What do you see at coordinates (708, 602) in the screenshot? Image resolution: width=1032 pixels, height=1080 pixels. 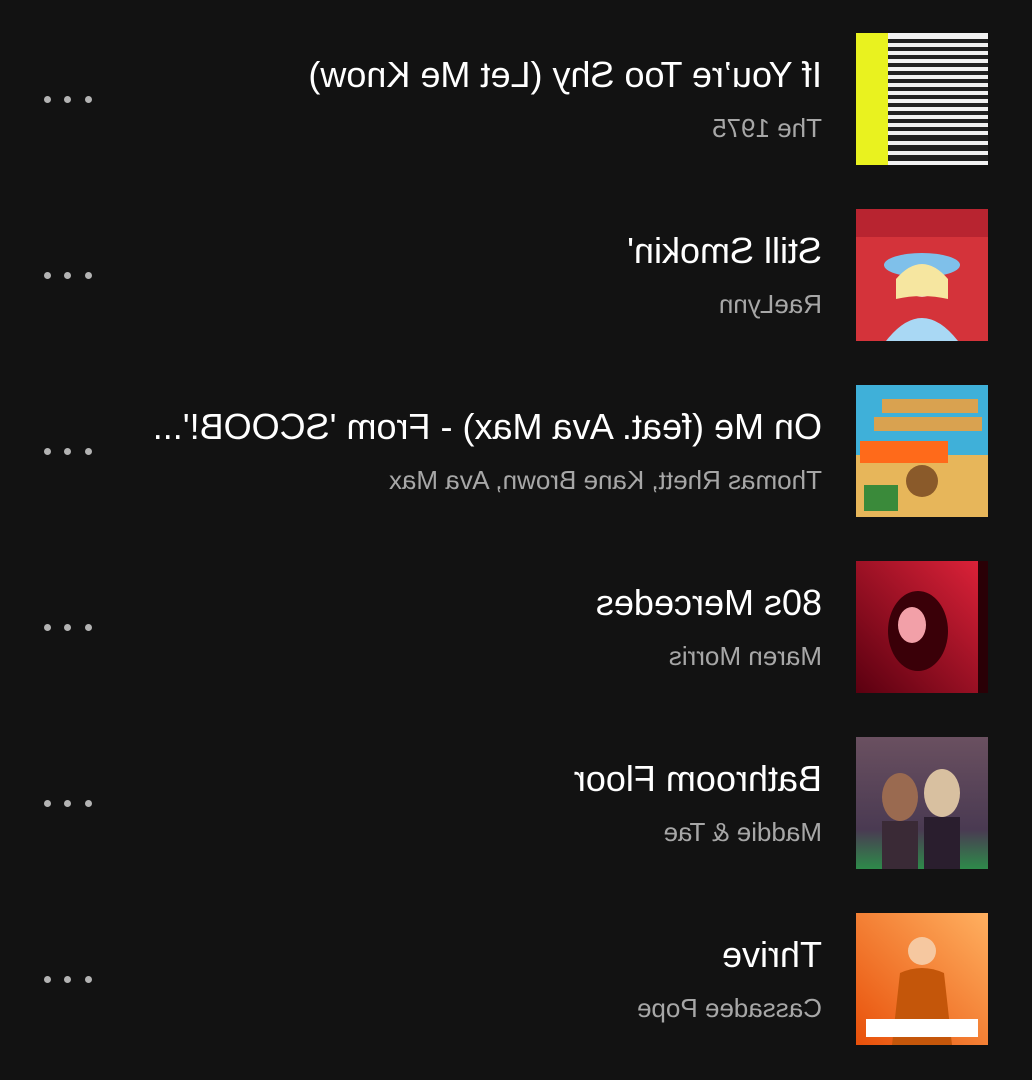 I see `track-title: 80s Mercedes` at bounding box center [708, 602].